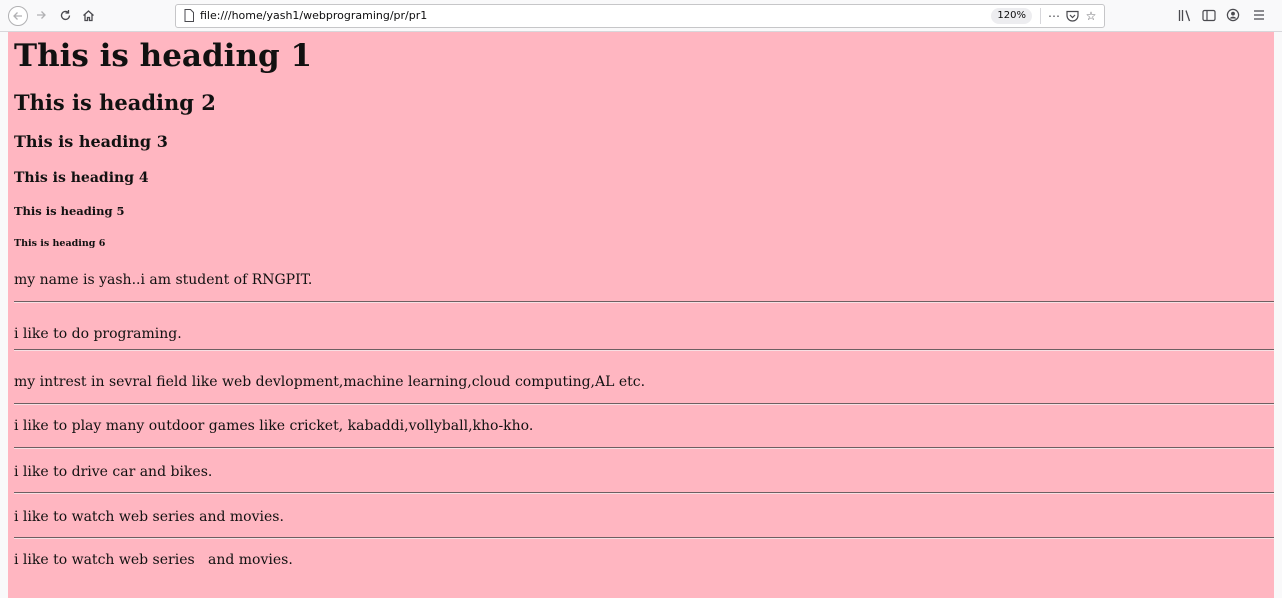 The image size is (1282, 598). Describe the element at coordinates (69, 211) in the screenshot. I see `heading-5: This is heading 5` at that location.